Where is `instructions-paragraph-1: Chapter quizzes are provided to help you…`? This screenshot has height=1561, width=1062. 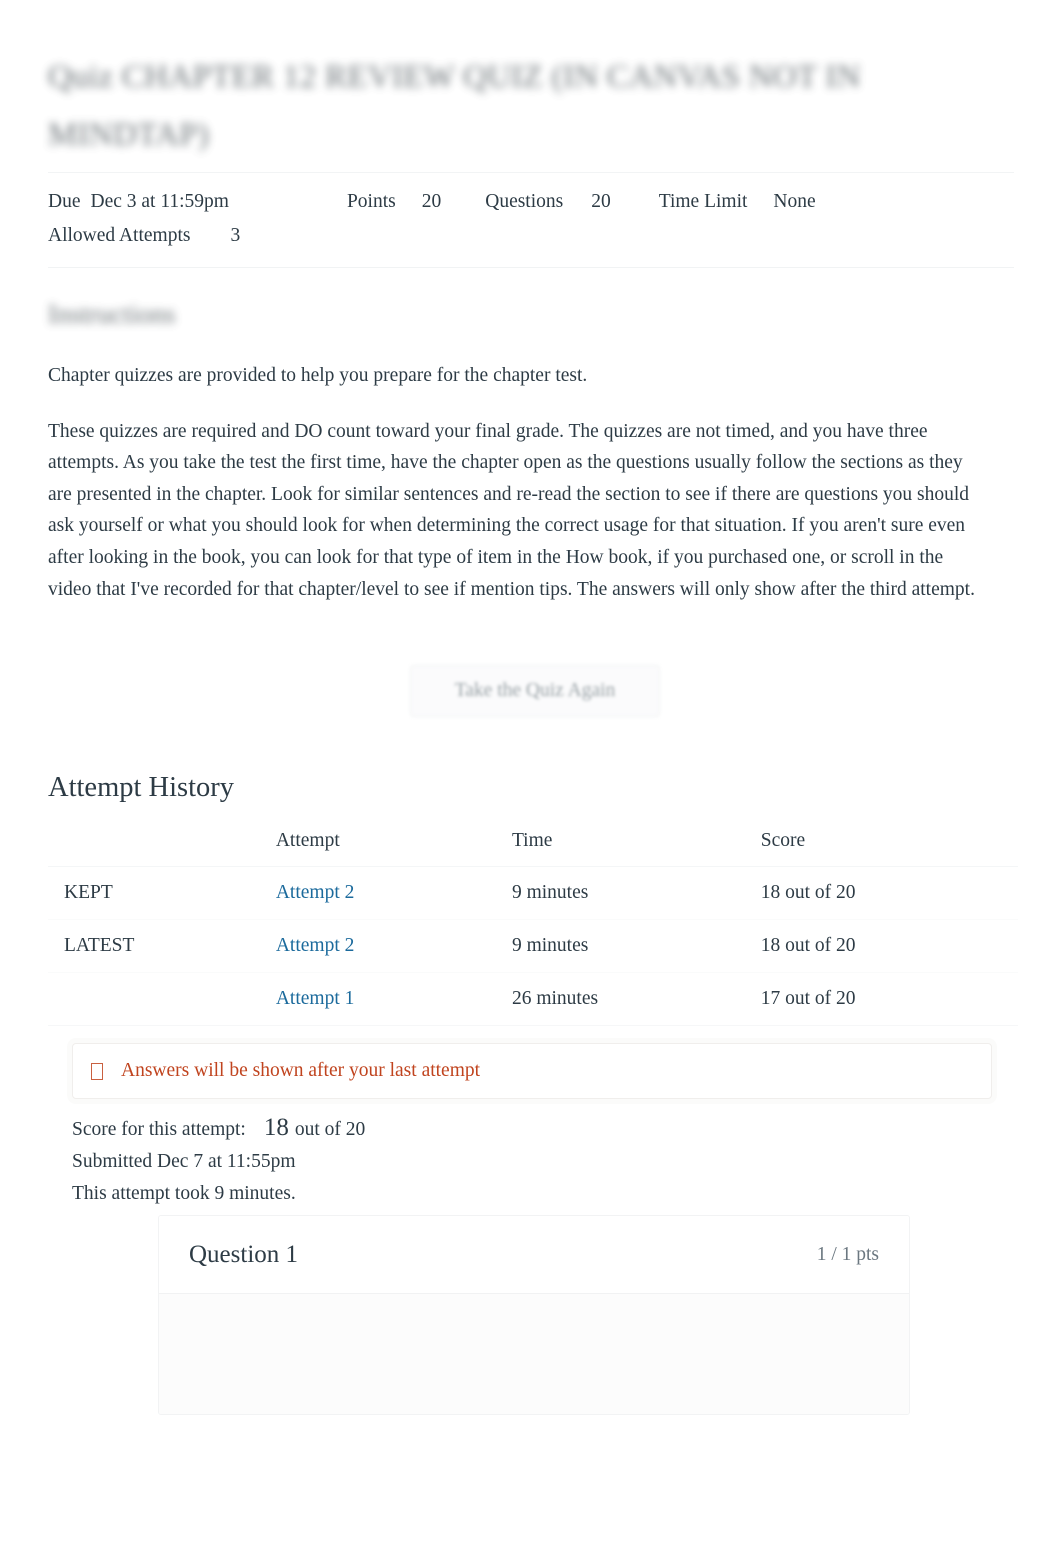
instructions-paragraph-1: Chapter quizzes are provided to help you… is located at coordinates (318, 375).